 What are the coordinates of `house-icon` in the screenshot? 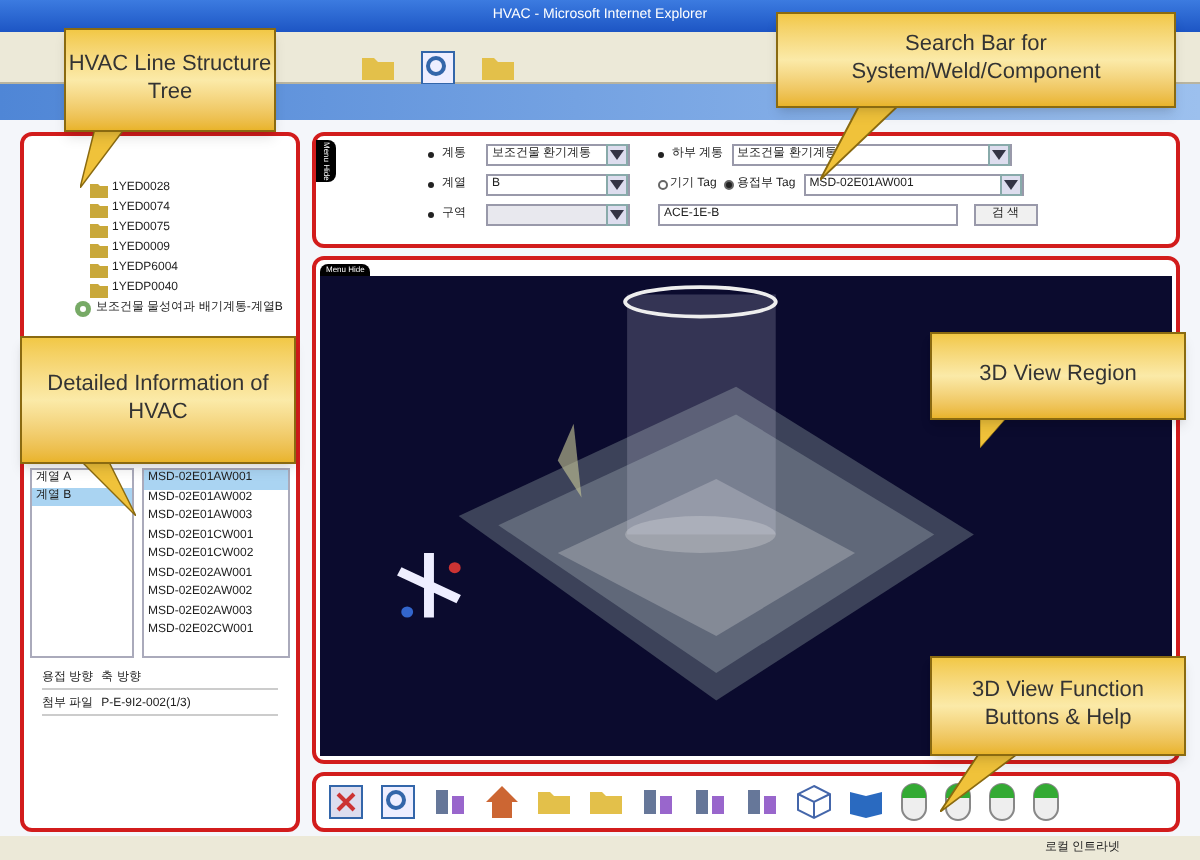 It's located at (502, 802).